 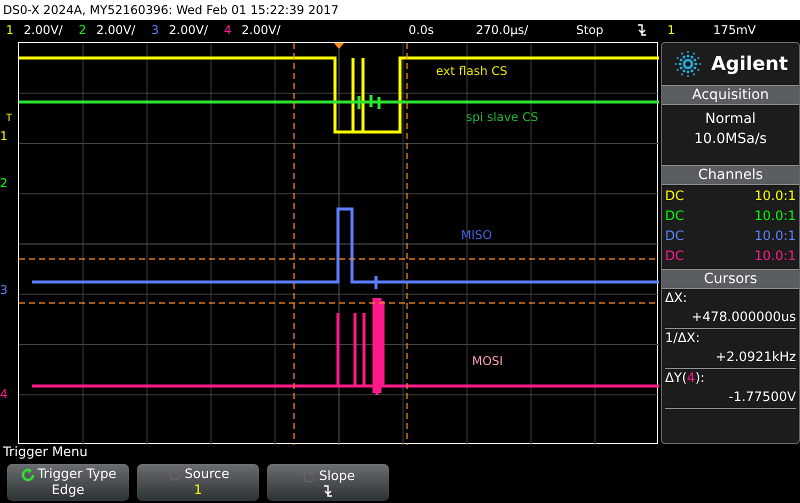 What do you see at coordinates (744, 318) in the screenshot?
I see `cursor-value: +478.000000us` at bounding box center [744, 318].